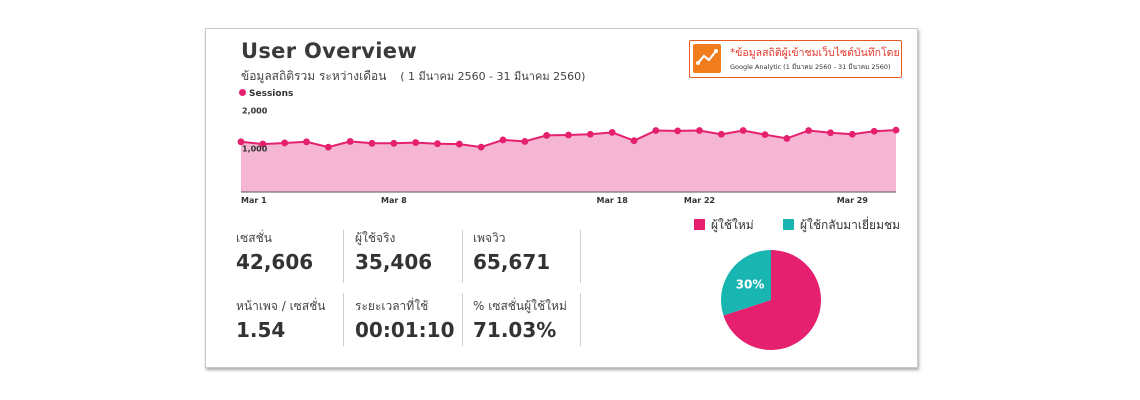 This screenshot has height=400, width=1140. Describe the element at coordinates (788, 224) in the screenshot. I see `legend-swatch-returning` at that location.